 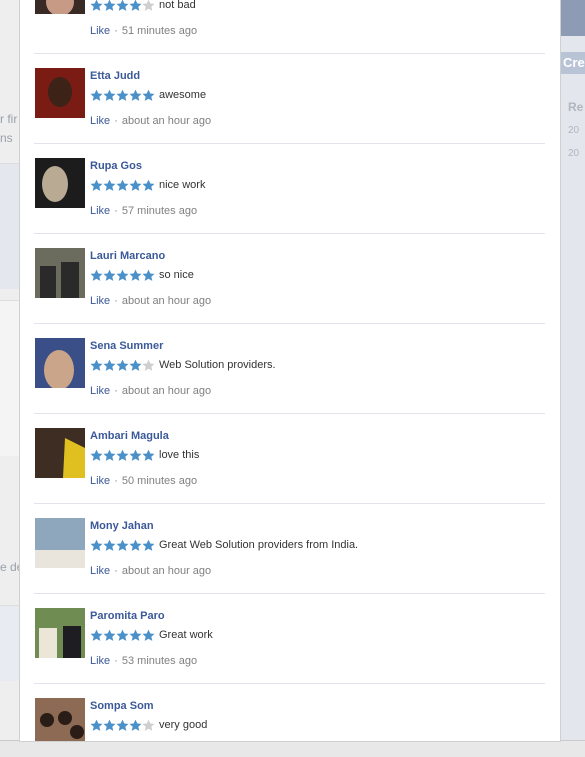 I want to click on review-meta: Like · 50 minutes ago, so click(x=143, y=481).